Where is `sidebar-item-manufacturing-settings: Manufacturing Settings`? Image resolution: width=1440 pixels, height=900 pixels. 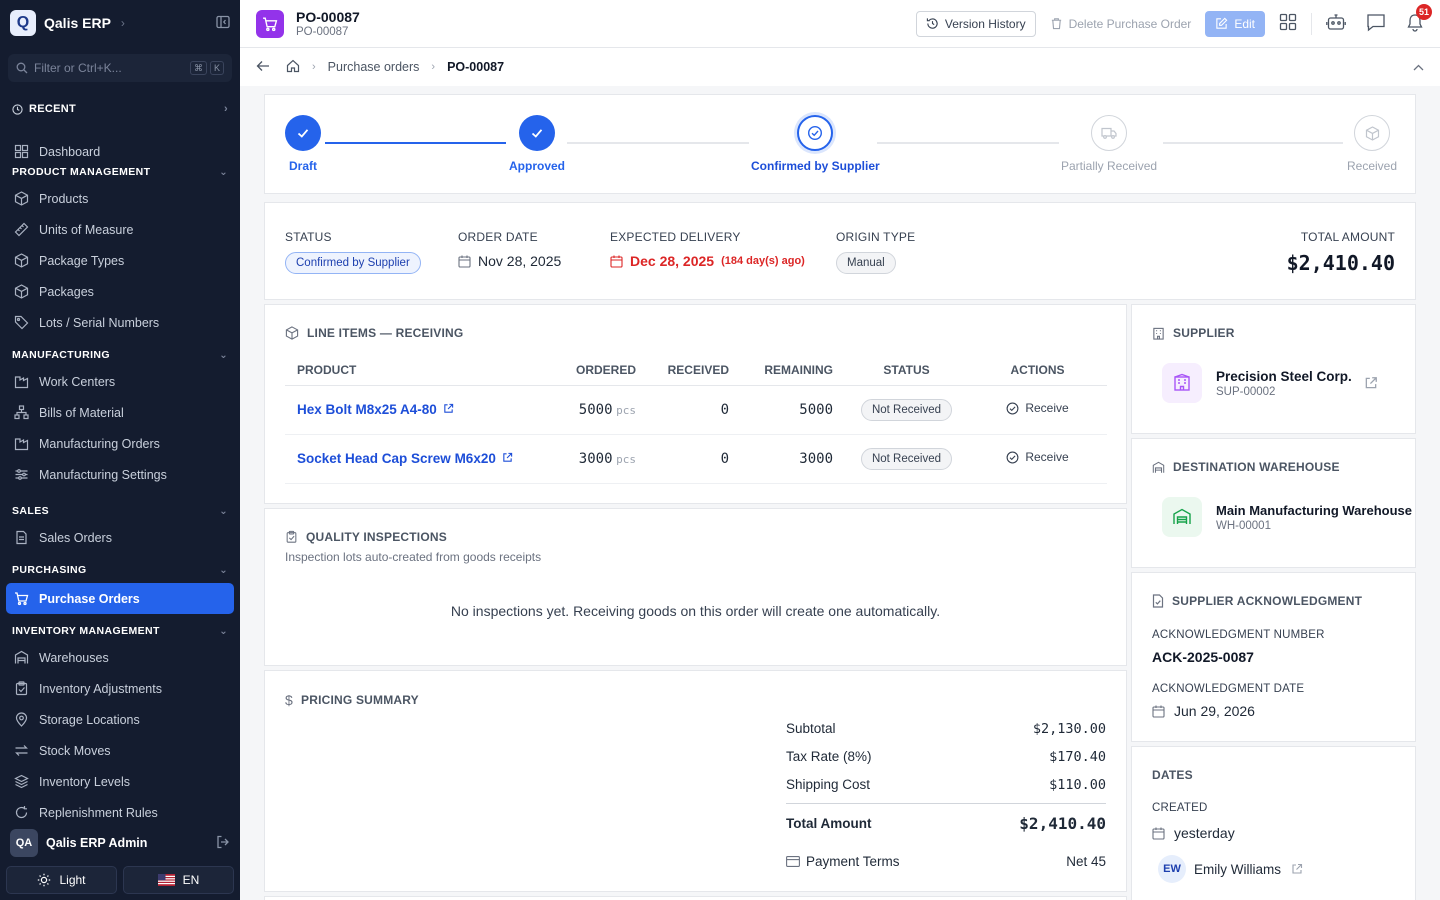
sidebar-item-manufacturing-settings: Manufacturing Settings is located at coordinates (120, 474).